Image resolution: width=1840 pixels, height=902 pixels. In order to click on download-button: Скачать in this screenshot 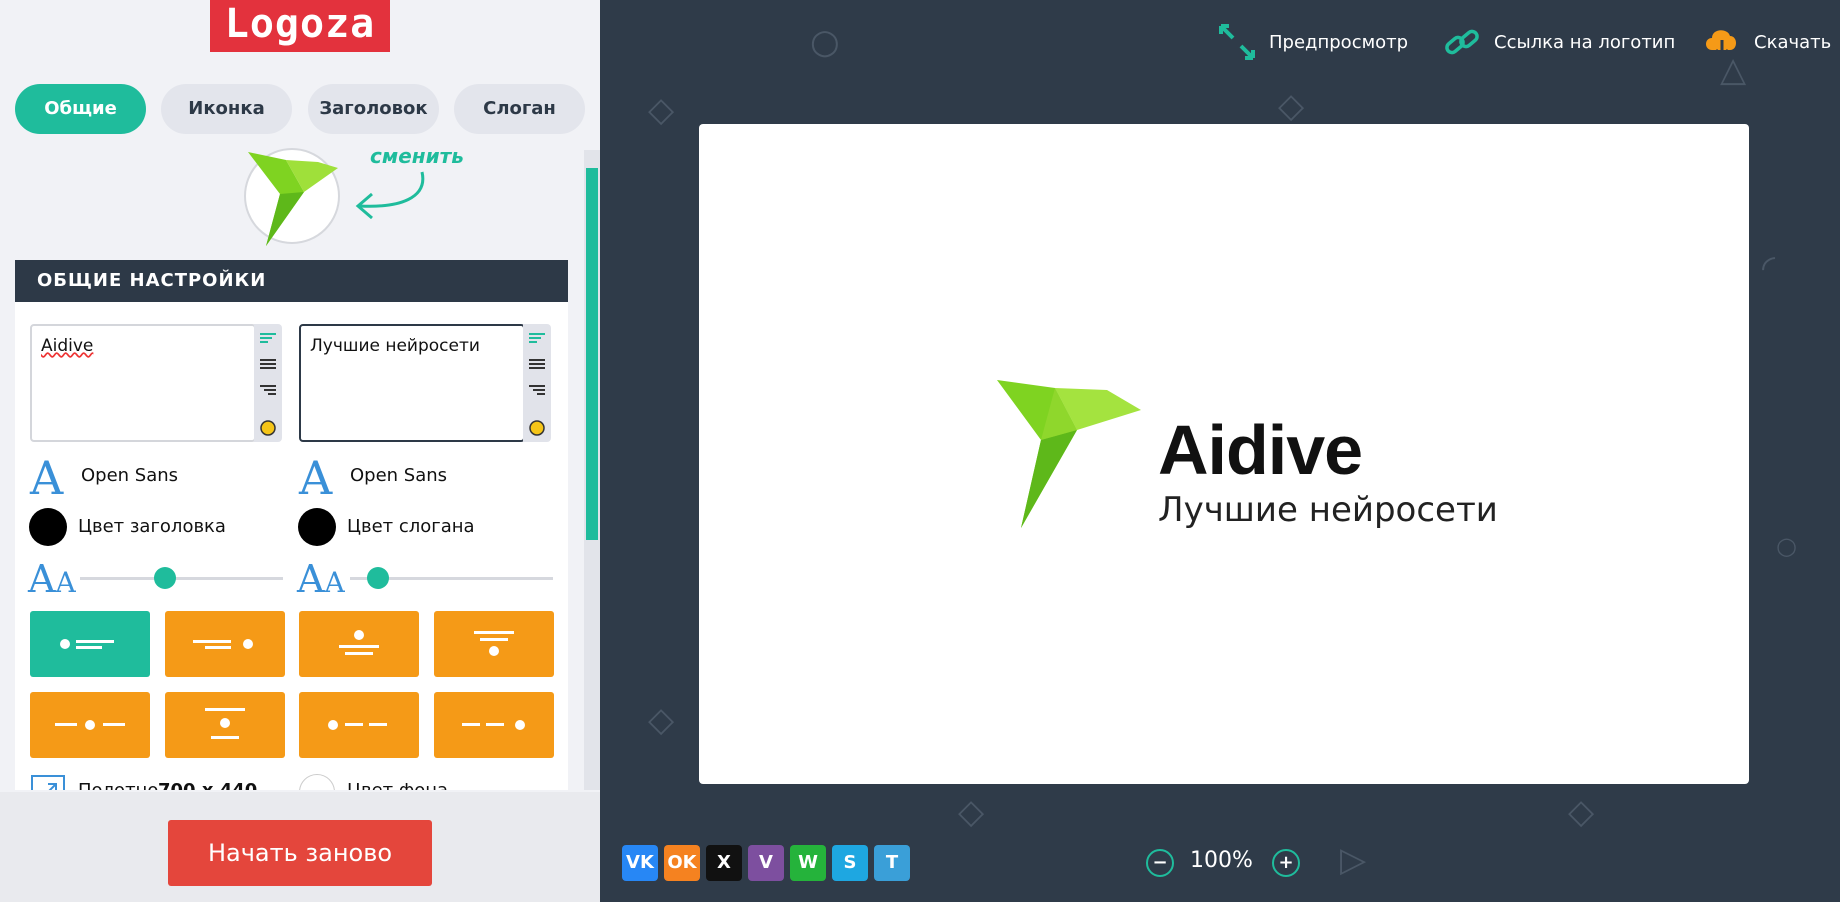, I will do `click(1766, 42)`.